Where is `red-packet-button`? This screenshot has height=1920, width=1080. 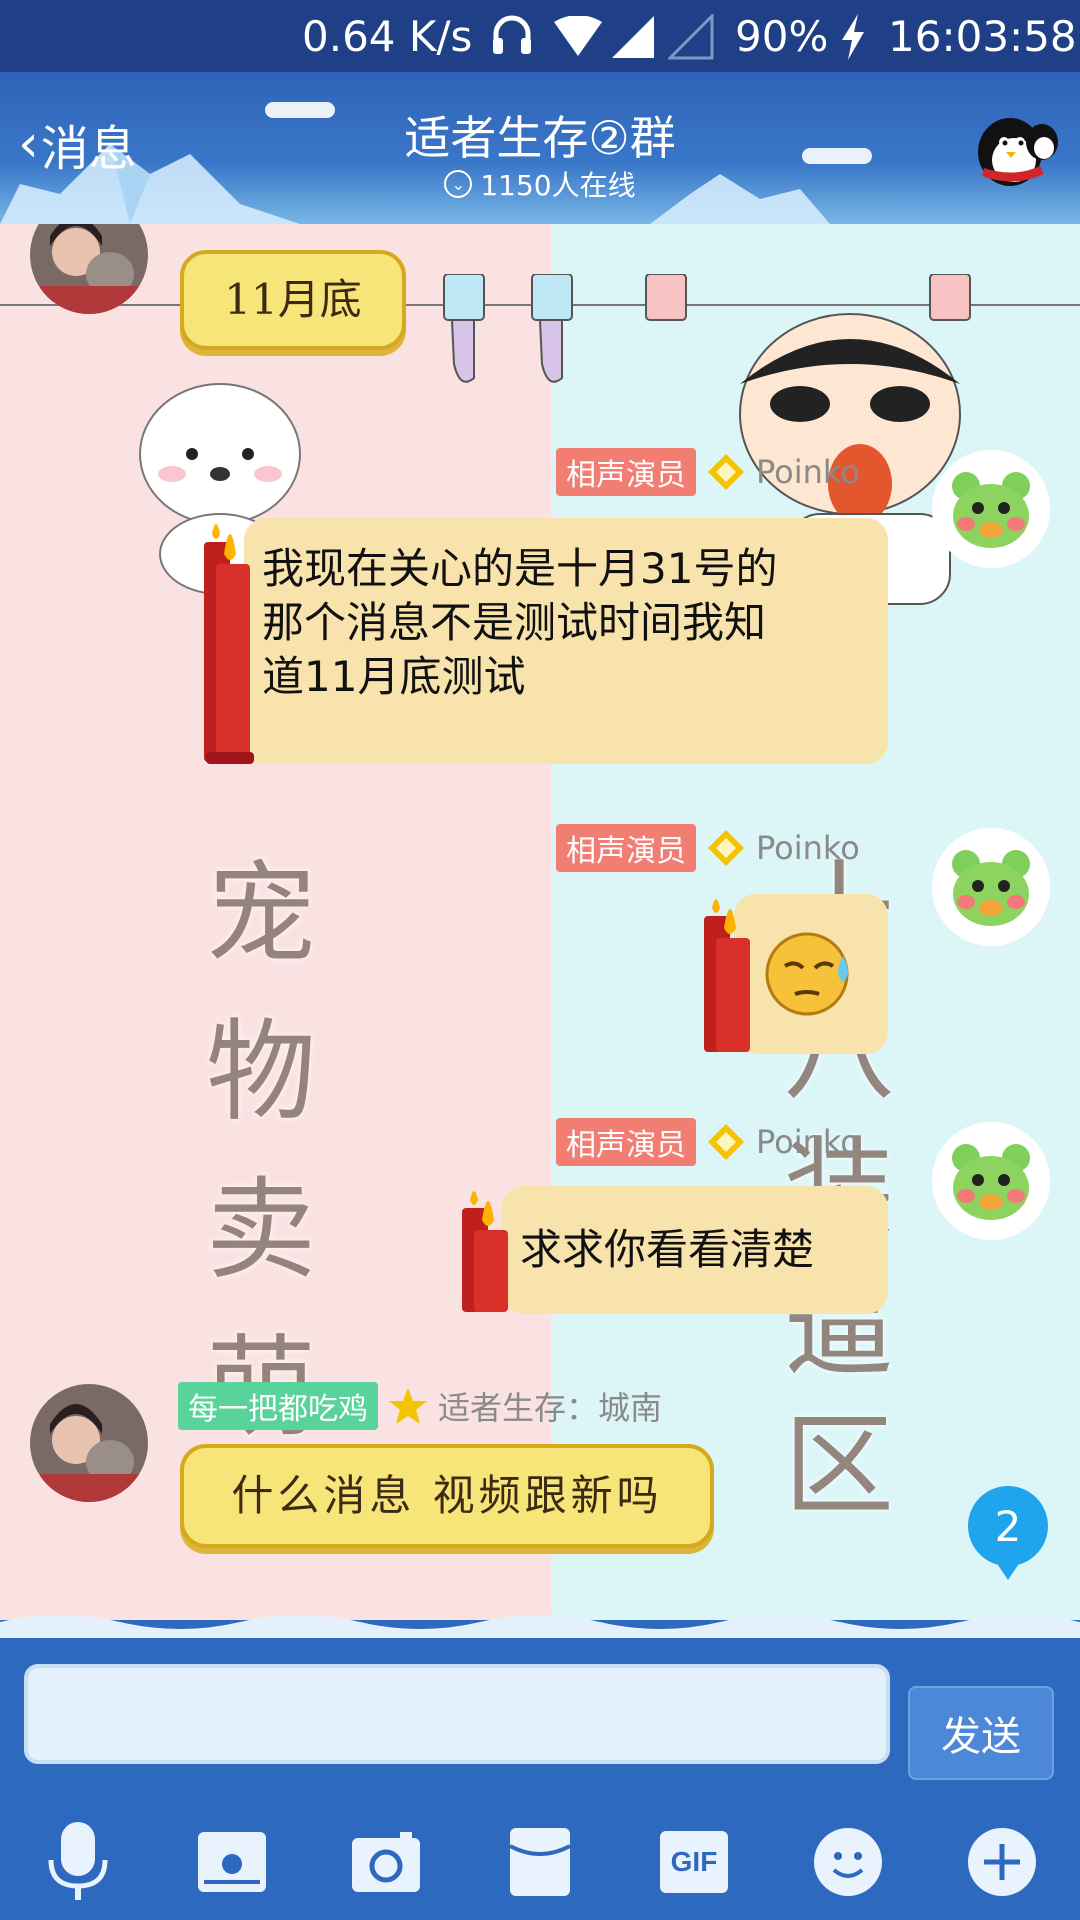
red-packet-button is located at coordinates (540, 1862).